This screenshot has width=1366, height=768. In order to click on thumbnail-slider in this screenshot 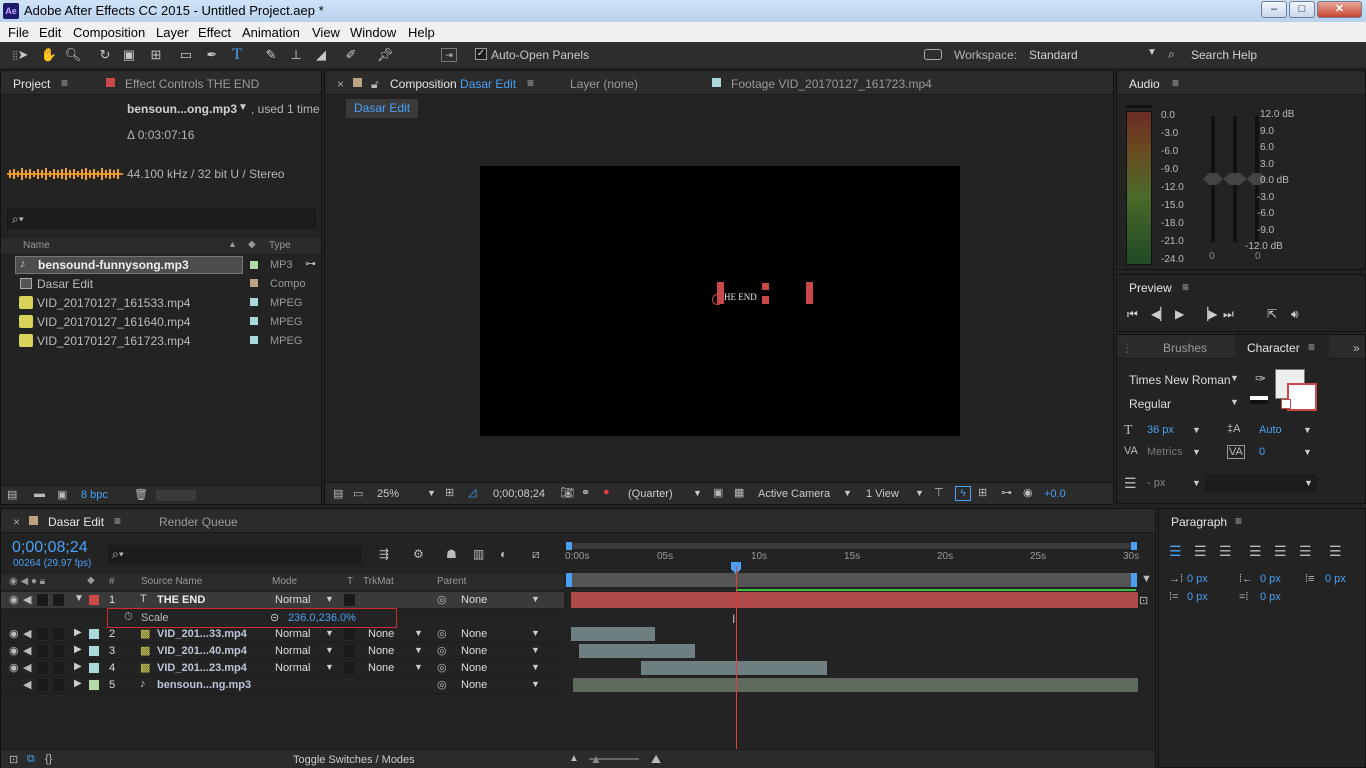, I will do `click(176, 495)`.